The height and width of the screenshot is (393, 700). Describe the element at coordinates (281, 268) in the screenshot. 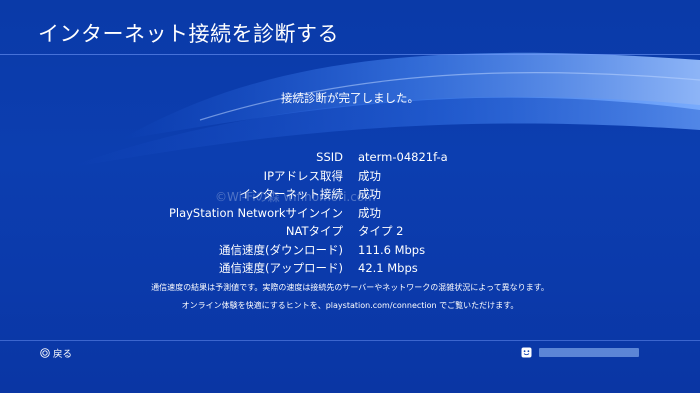

I see `result-label: 通信速度(アップロード)` at that location.